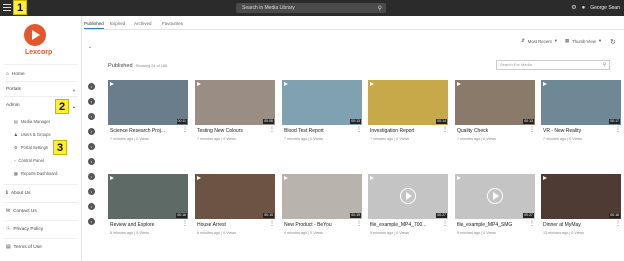  What do you see at coordinates (355, 121) in the screenshot?
I see `duration-badge: 00:13` at bounding box center [355, 121].